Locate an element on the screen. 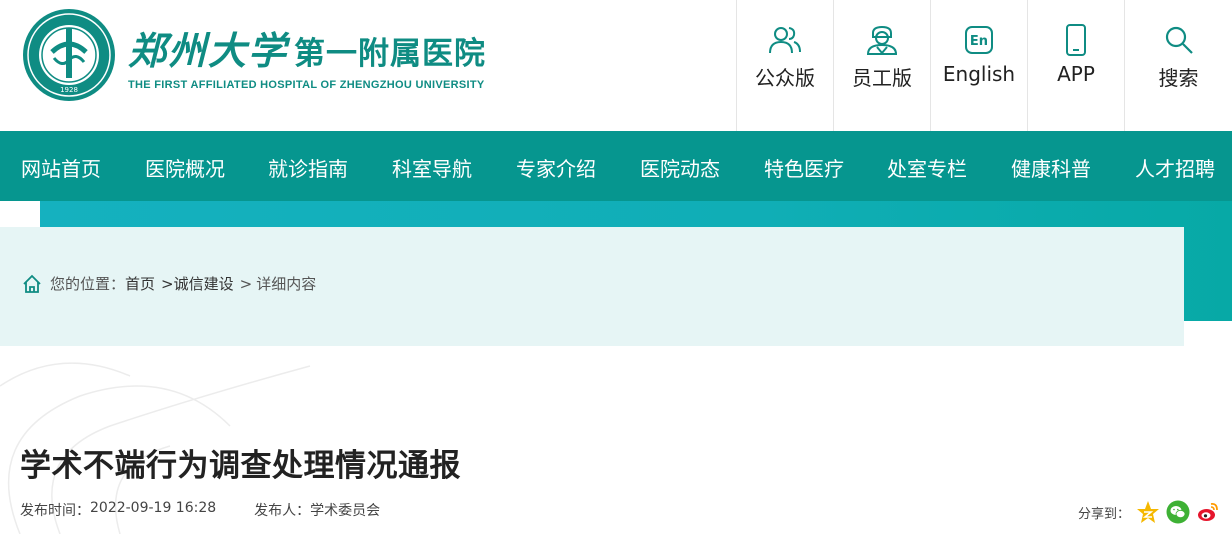  seal-year: 1928 is located at coordinates (69, 90).